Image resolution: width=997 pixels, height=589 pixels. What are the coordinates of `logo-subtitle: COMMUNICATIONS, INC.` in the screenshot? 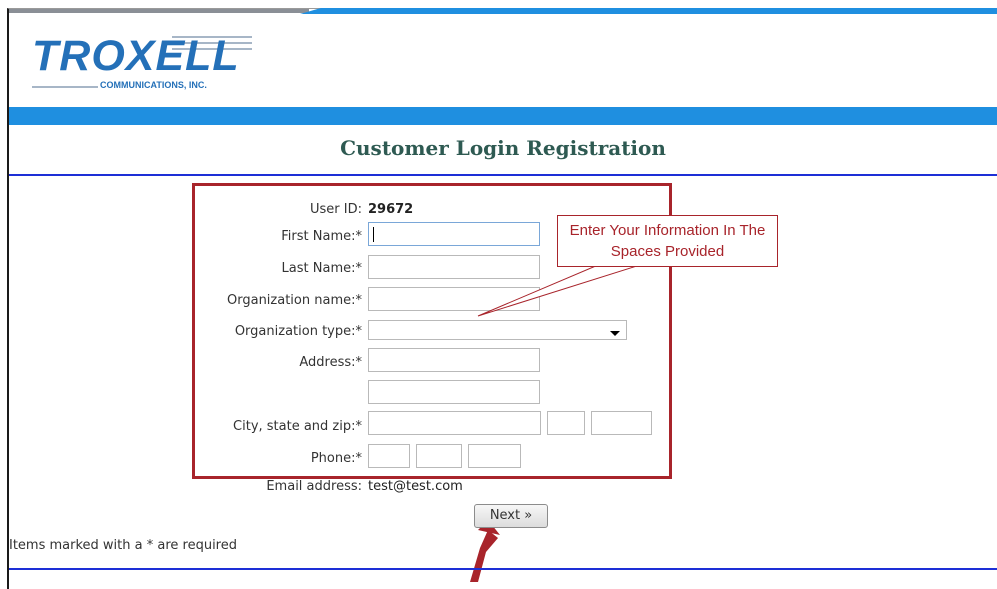 It's located at (153, 85).